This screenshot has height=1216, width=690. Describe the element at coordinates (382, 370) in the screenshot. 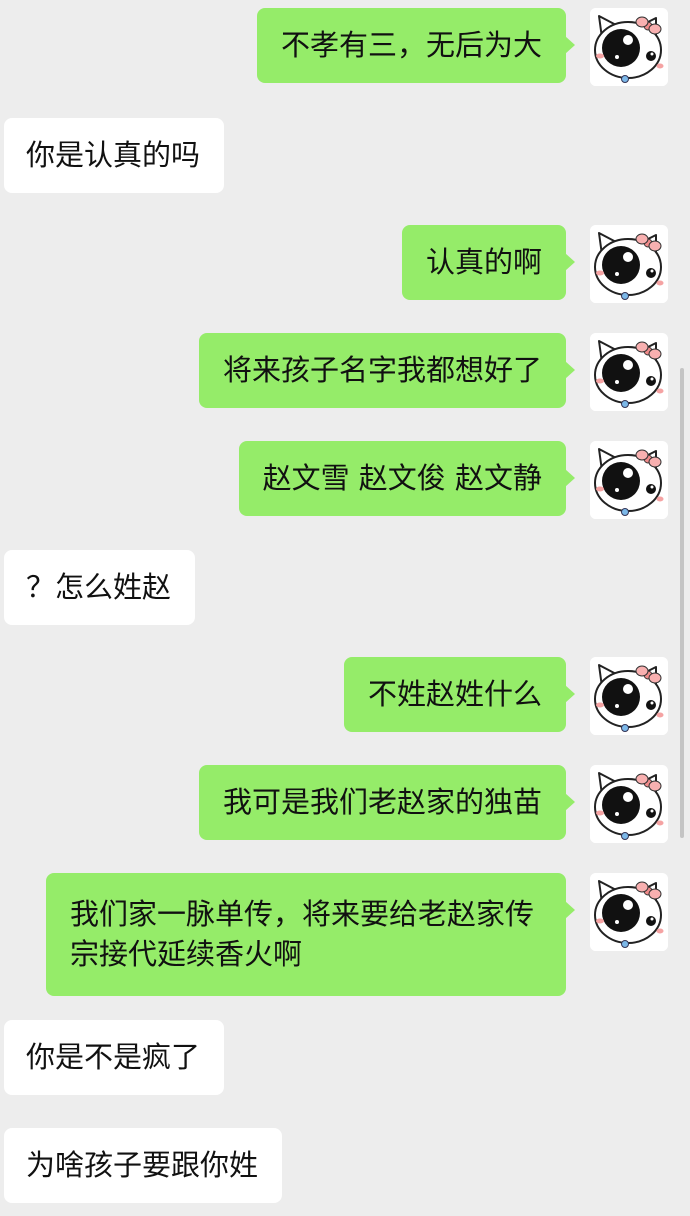

I see `message-text: 将来孩子名字我都想好了` at that location.